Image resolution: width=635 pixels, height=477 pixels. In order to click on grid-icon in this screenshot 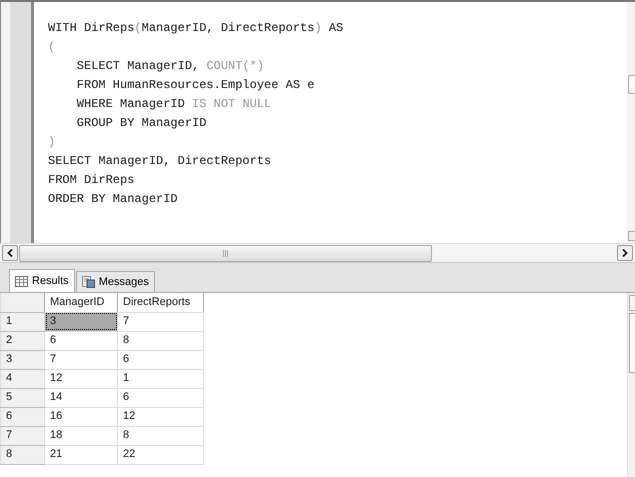, I will do `click(21, 281)`.